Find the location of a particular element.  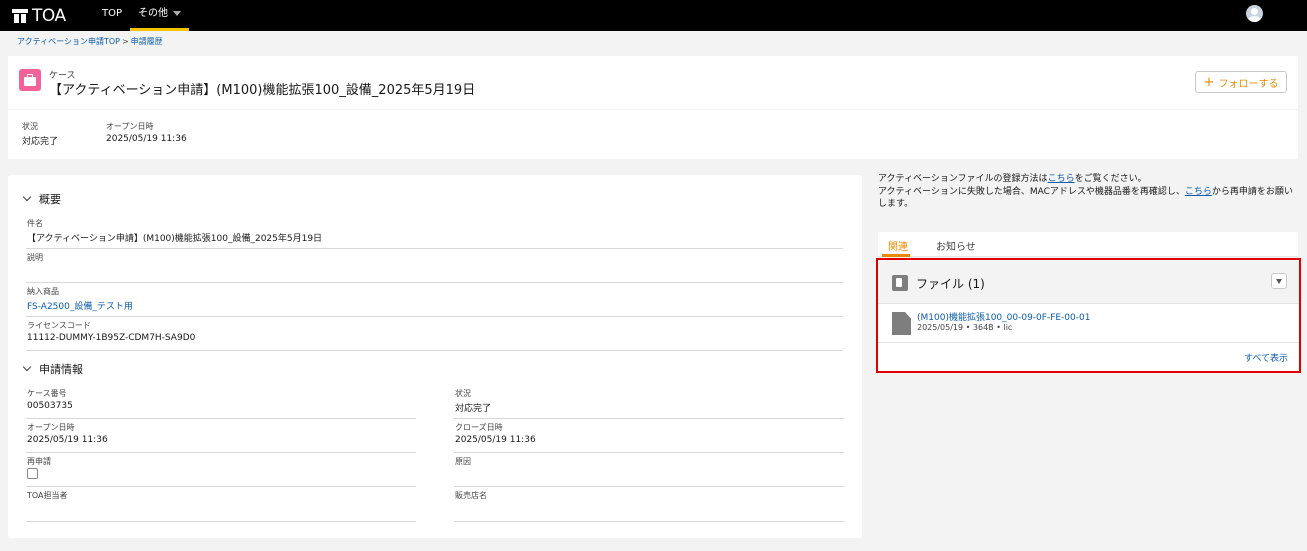

overview-section-toggle: 概要 is located at coordinates (41, 199).